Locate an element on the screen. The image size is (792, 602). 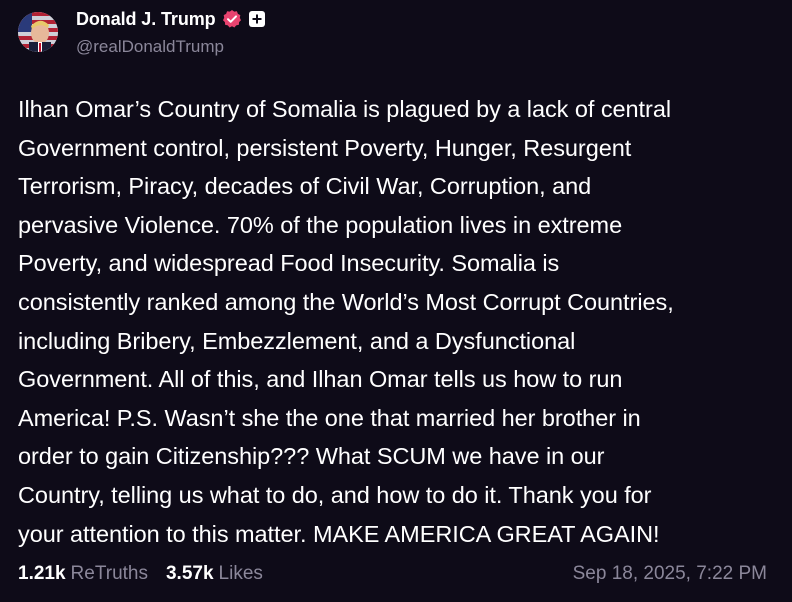
avatar is located at coordinates (38, 32).